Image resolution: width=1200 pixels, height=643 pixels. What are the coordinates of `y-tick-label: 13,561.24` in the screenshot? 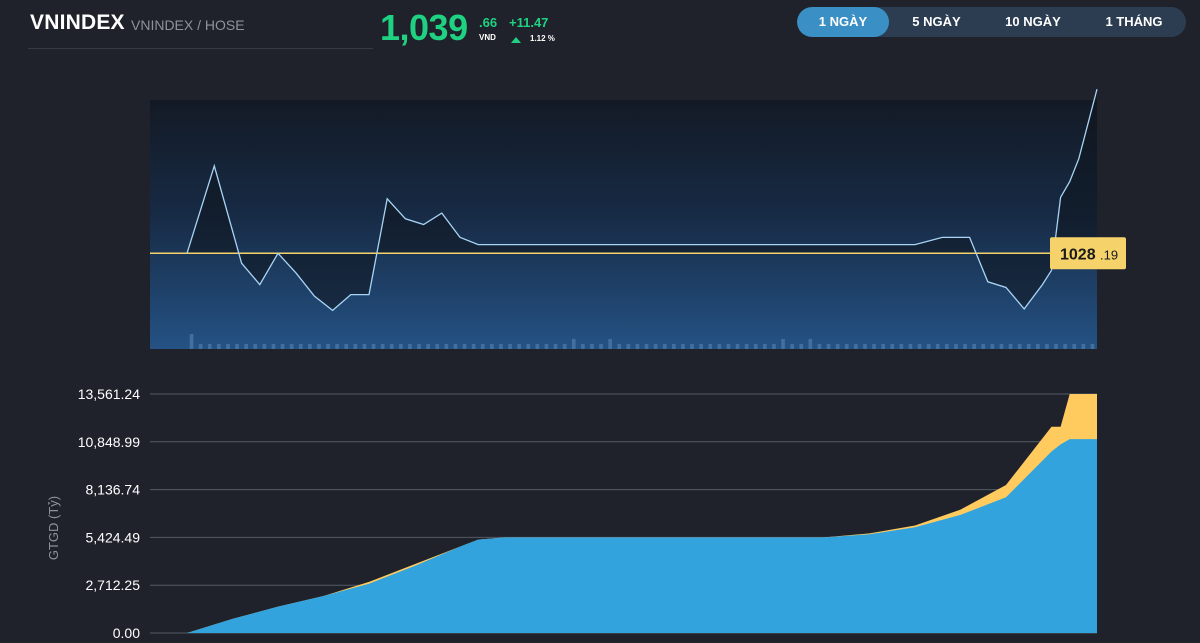 It's located at (109, 394).